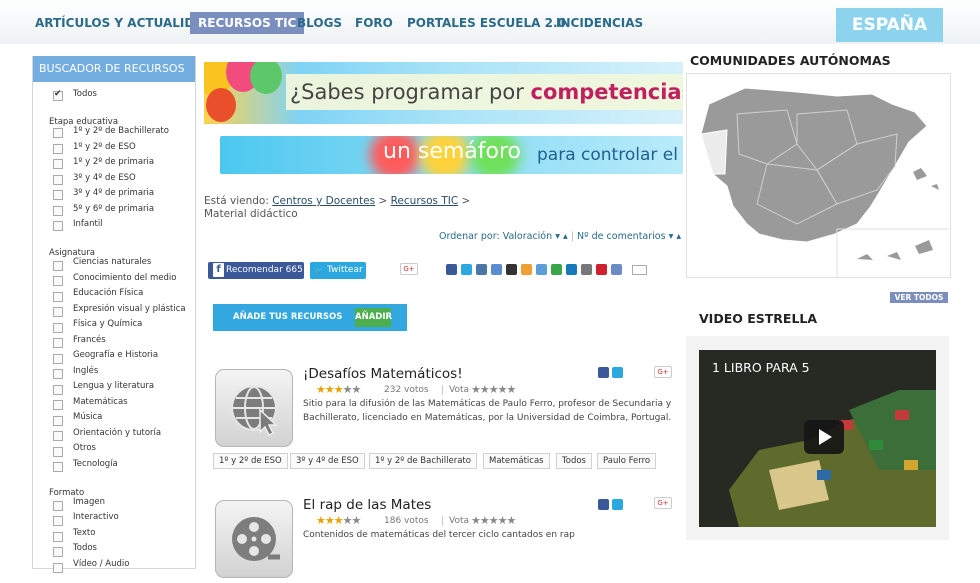 The height and width of the screenshot is (583, 980). I want to click on see-all-button: VER TODOS, so click(919, 297).